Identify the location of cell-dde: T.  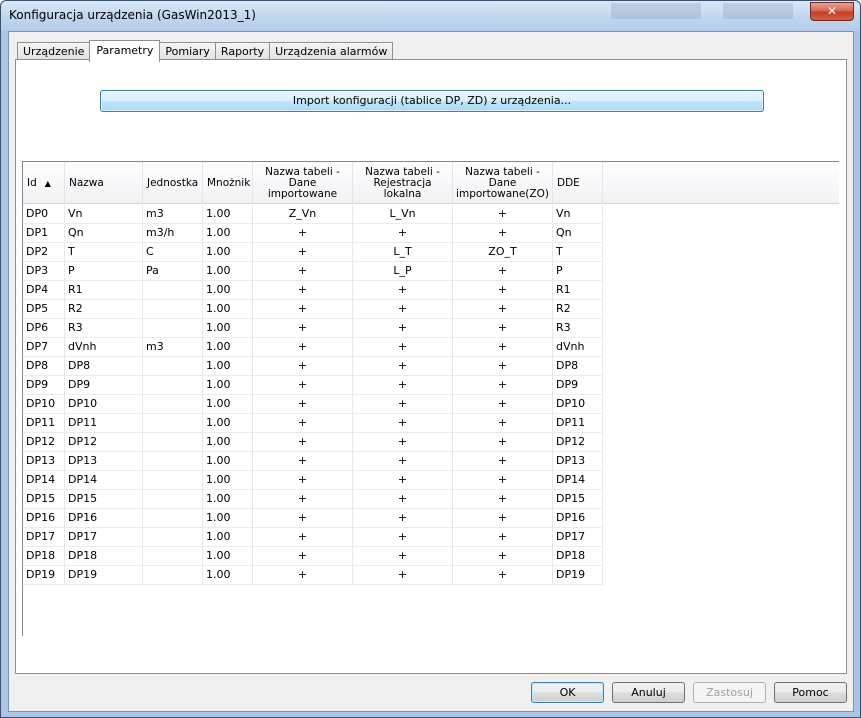
(578, 252).